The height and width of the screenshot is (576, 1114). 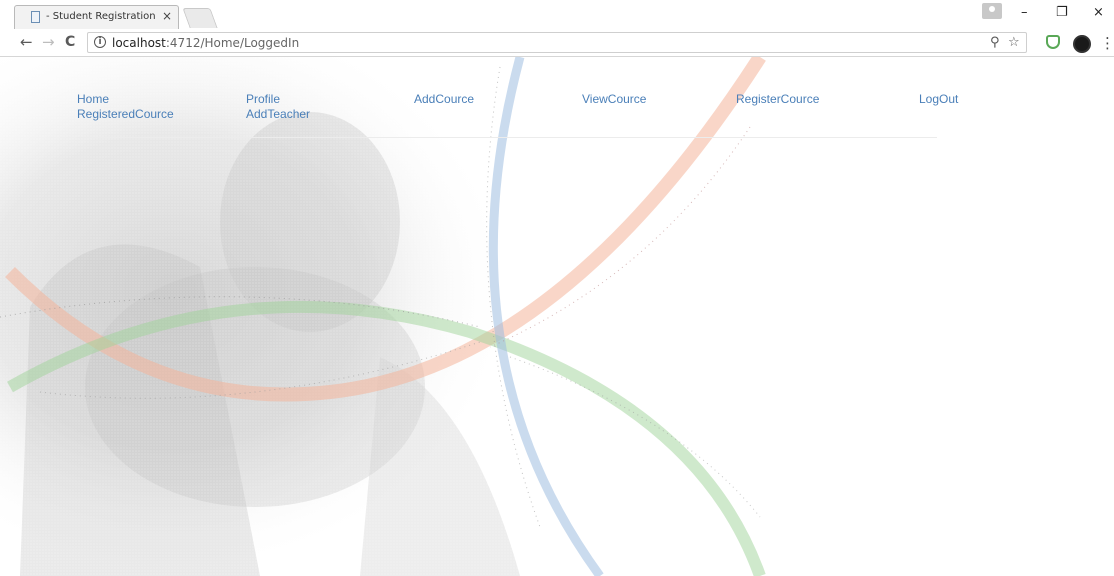 What do you see at coordinates (263, 99) in the screenshot?
I see `nav-link-profile: Profile` at bounding box center [263, 99].